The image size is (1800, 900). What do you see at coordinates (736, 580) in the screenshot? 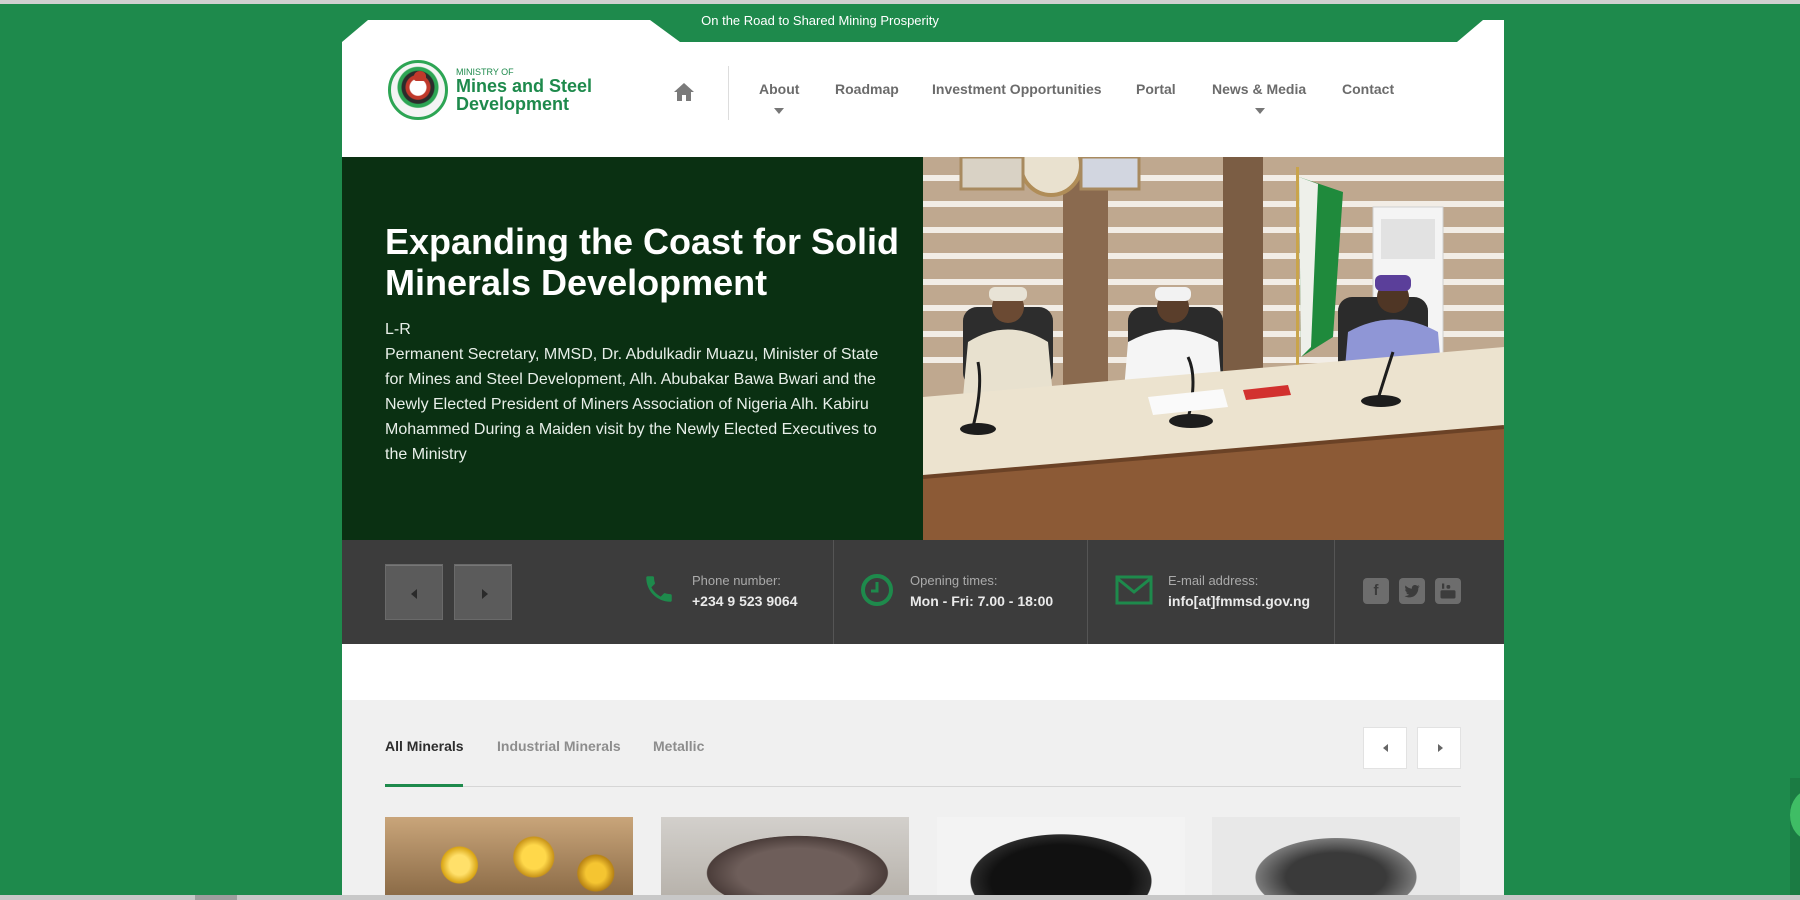
I see `phone-label: Phone number:` at bounding box center [736, 580].